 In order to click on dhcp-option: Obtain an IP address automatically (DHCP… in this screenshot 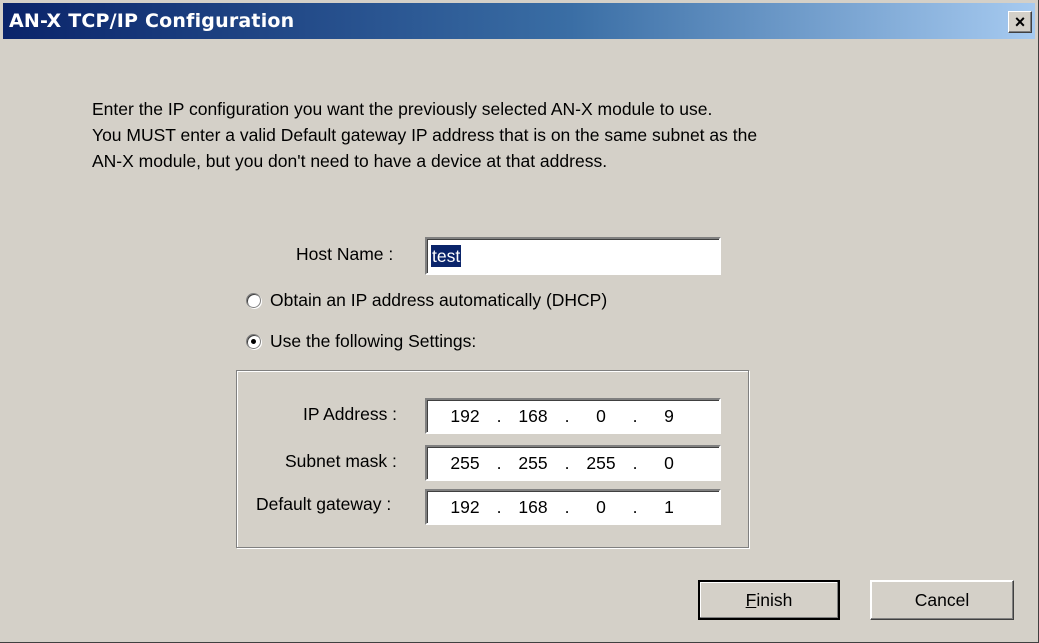, I will do `click(426, 300)`.